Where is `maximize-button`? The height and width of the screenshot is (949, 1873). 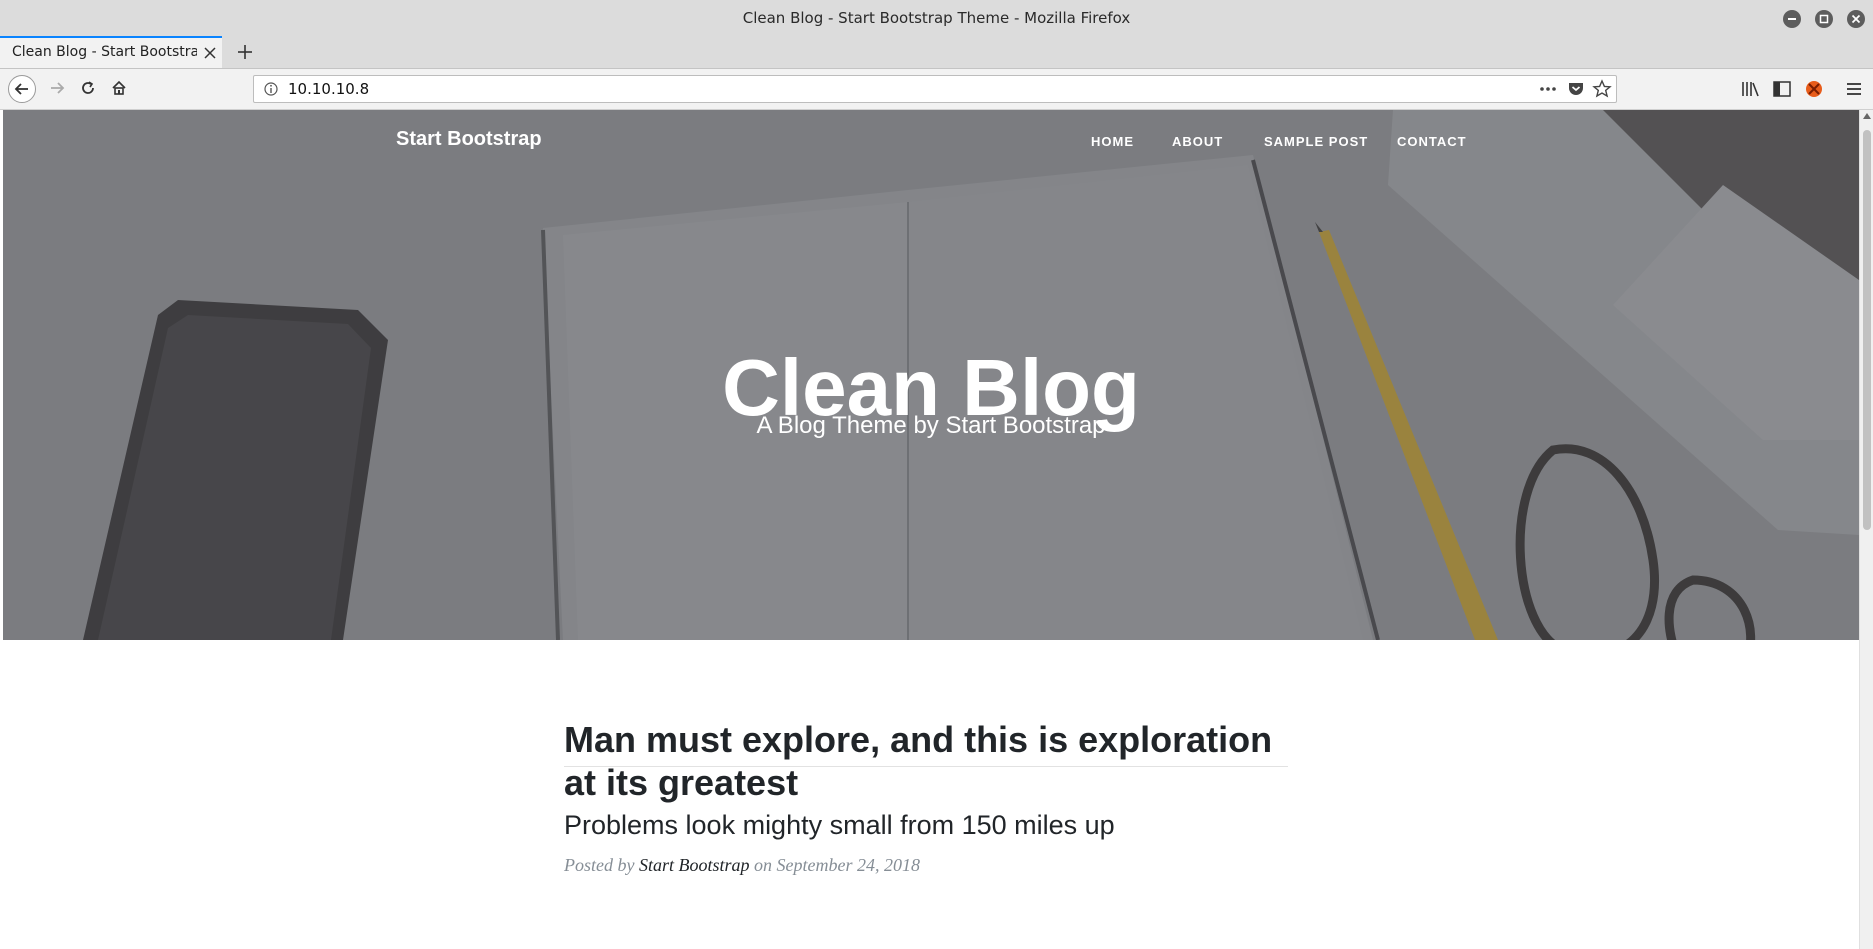
maximize-button is located at coordinates (1824, 19).